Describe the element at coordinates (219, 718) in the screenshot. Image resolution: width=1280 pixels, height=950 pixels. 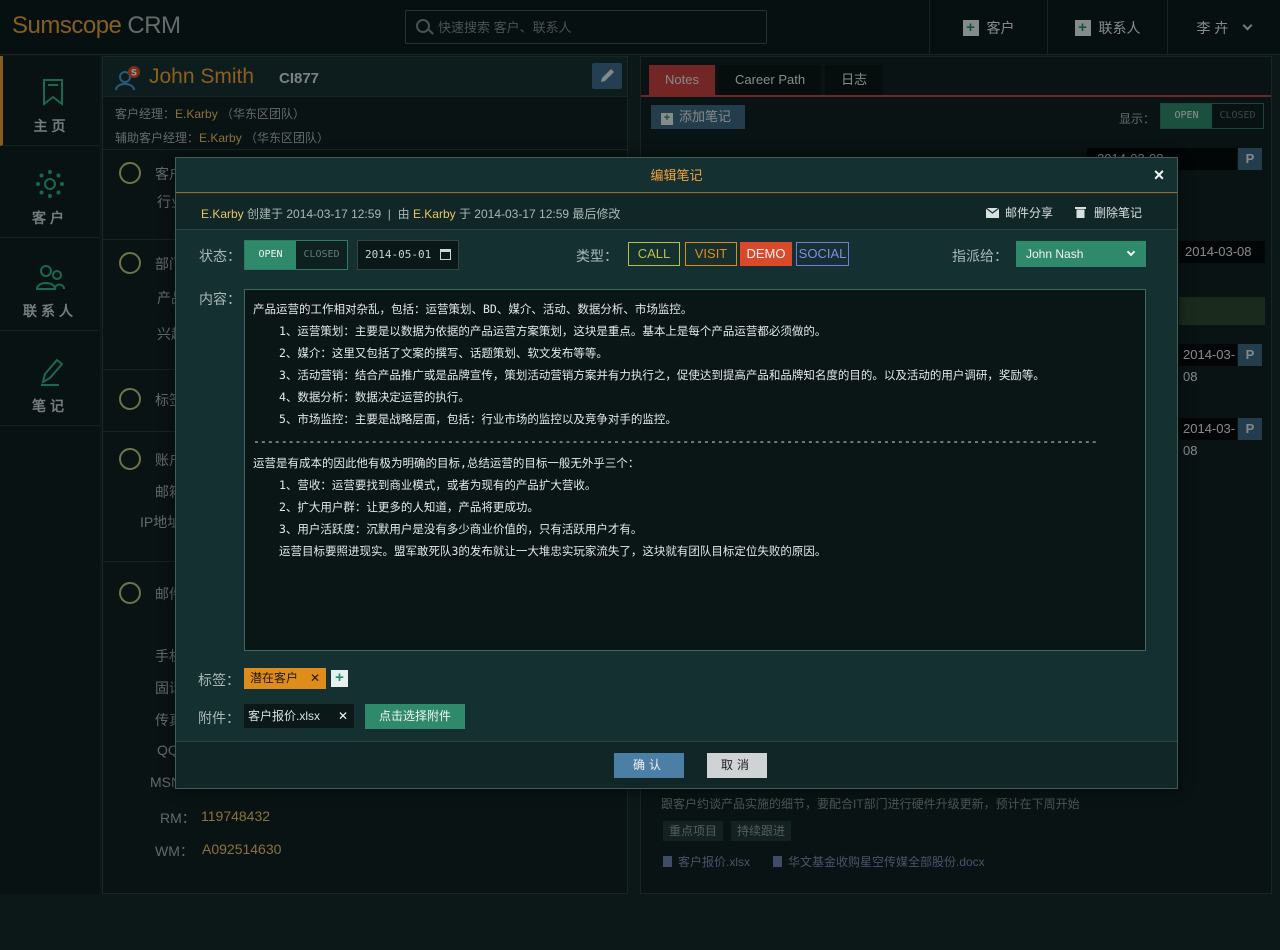
I see `attachment-label: 附件：` at that location.